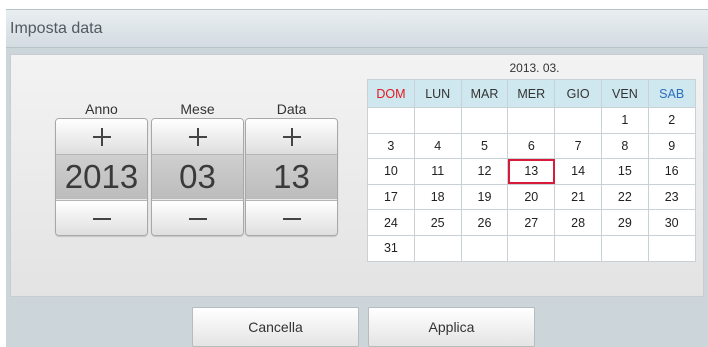 The height and width of the screenshot is (347, 708). I want to click on month-decrement-button, so click(197, 217).